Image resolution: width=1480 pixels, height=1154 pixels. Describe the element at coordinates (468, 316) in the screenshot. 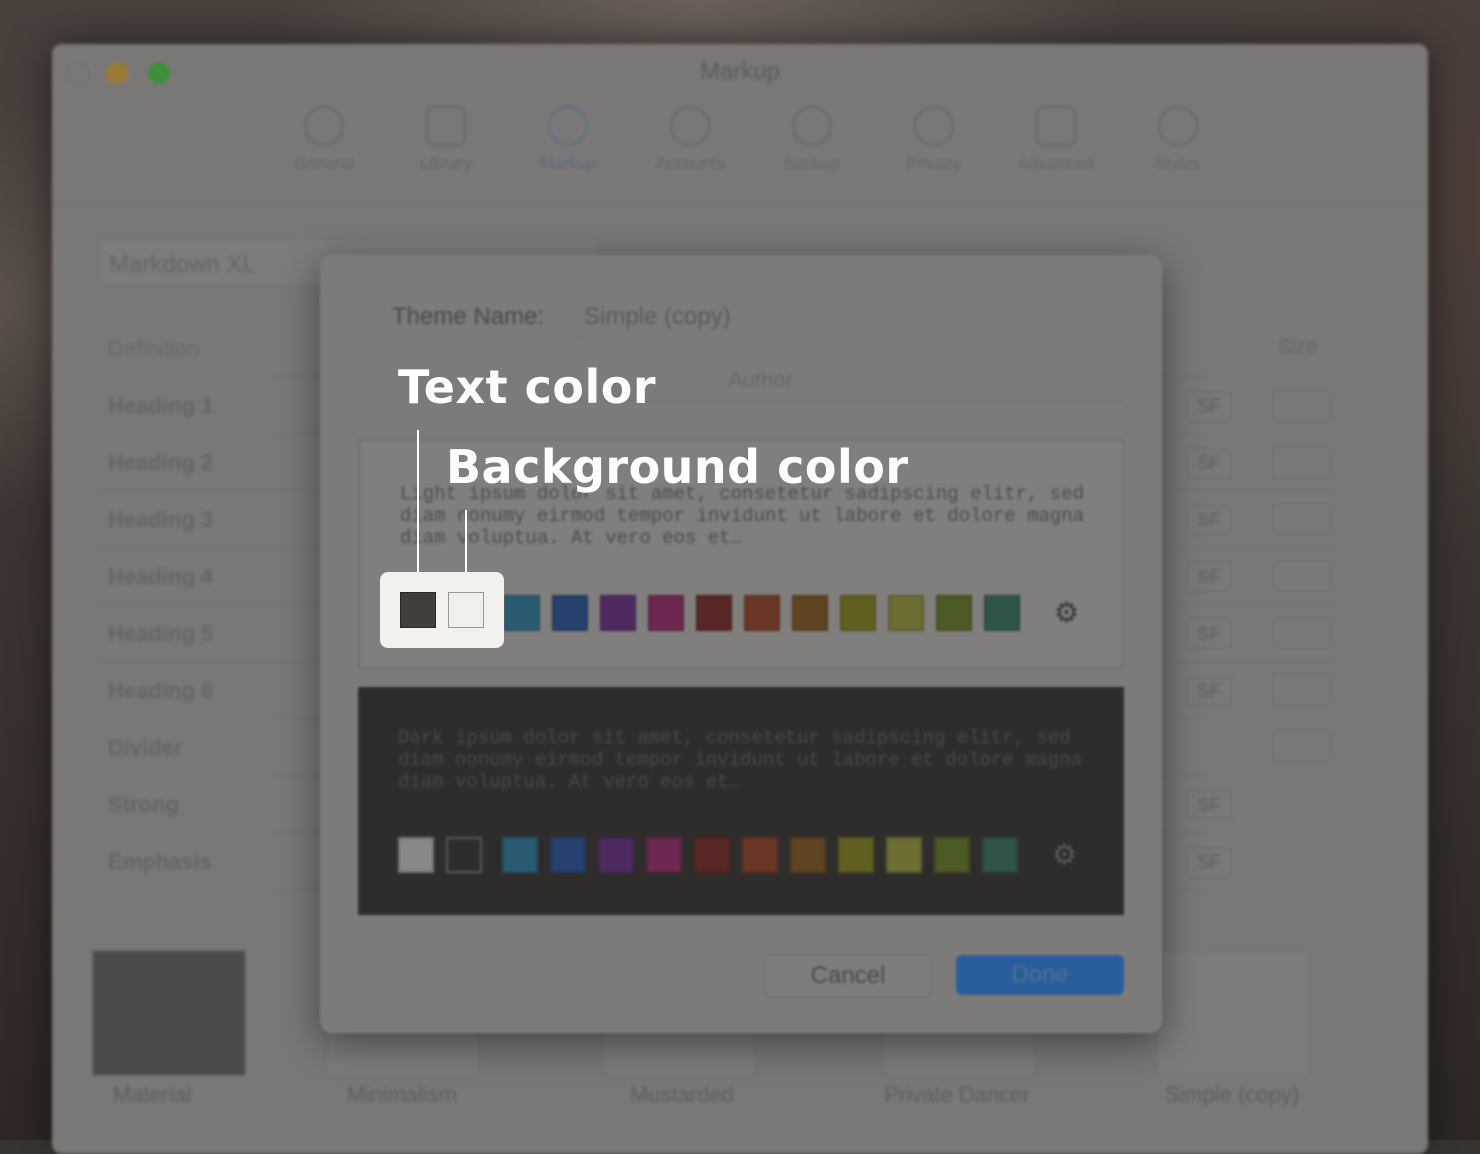

I see `theme-name-label: Theme Name:` at that location.